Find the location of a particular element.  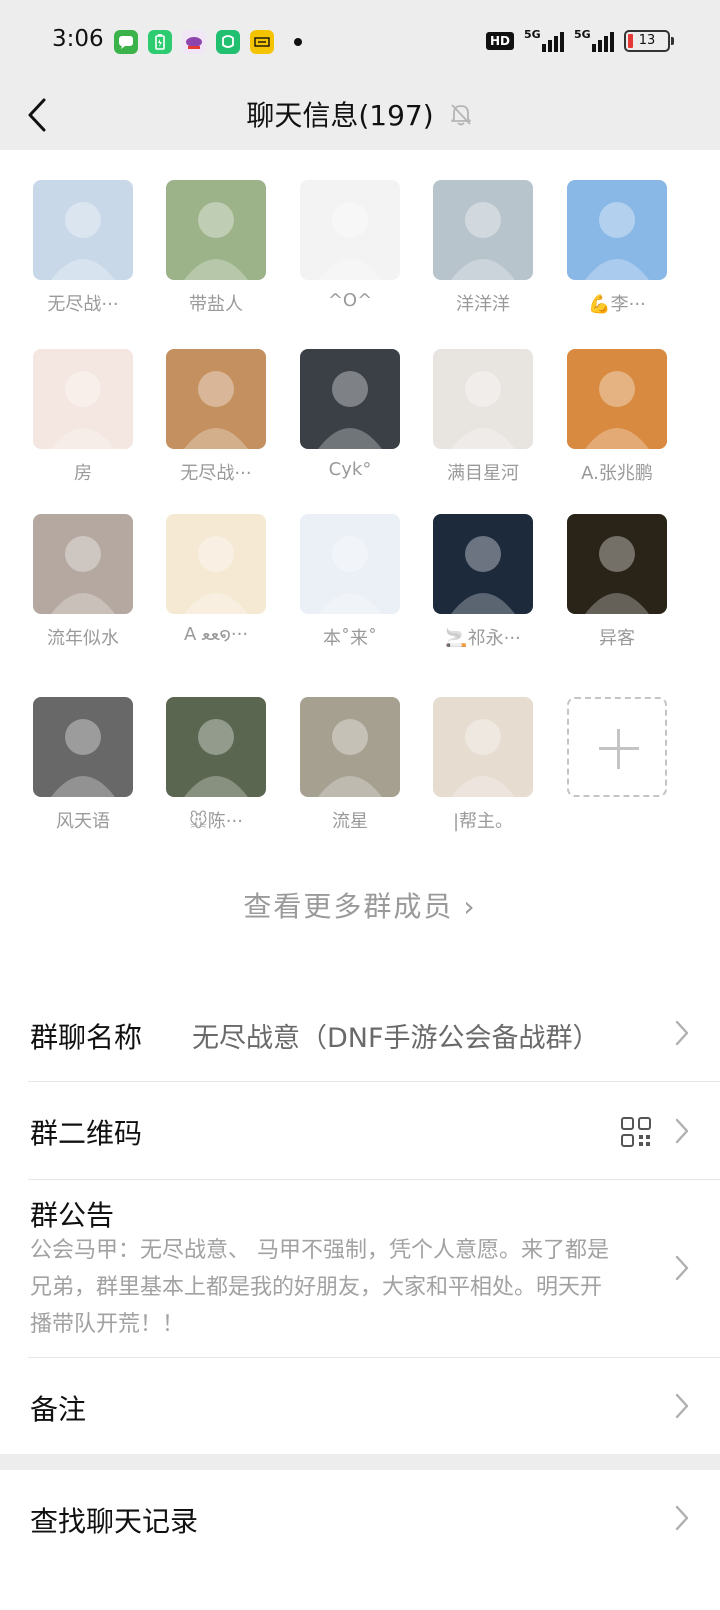

game-app-icon is located at coordinates (194, 42).